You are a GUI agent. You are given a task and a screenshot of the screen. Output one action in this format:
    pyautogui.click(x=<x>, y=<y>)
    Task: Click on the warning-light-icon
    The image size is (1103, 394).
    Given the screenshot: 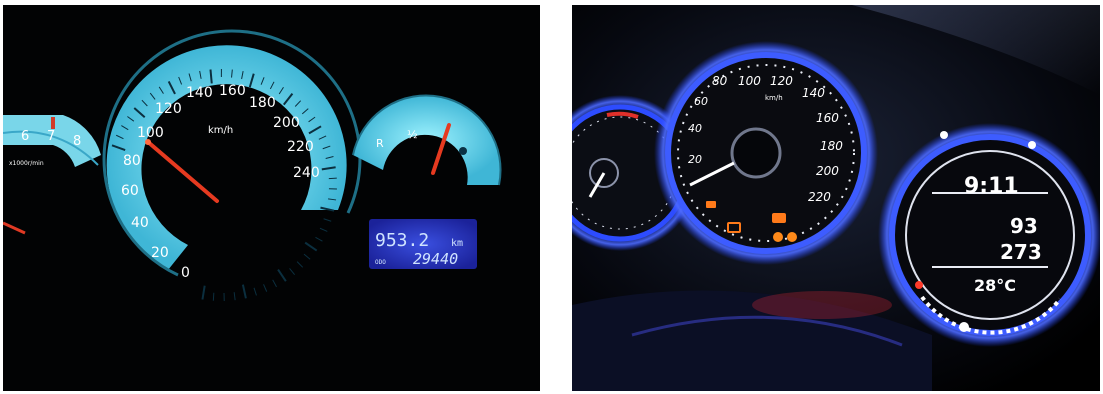 What is the action you would take?
    pyautogui.click(x=711, y=204)
    